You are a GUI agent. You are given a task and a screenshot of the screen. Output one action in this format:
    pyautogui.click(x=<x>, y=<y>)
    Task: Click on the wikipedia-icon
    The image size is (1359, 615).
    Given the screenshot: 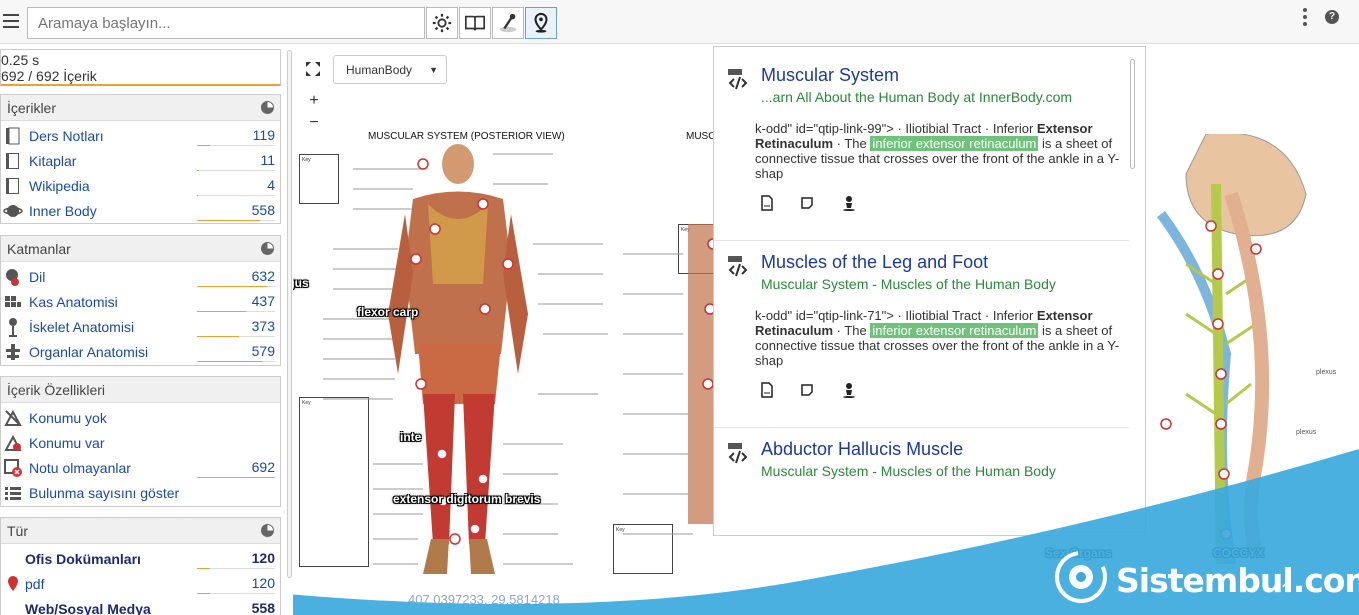 What is the action you would take?
    pyautogui.click(x=13, y=186)
    